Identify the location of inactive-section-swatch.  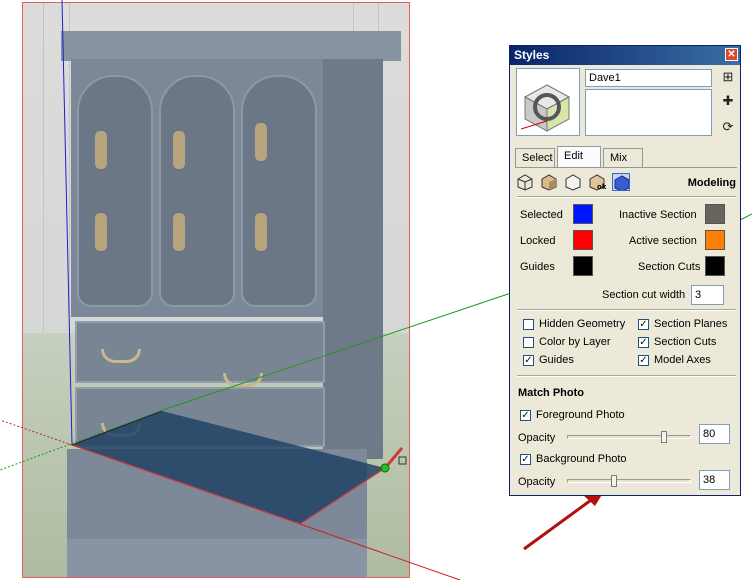
(715, 214).